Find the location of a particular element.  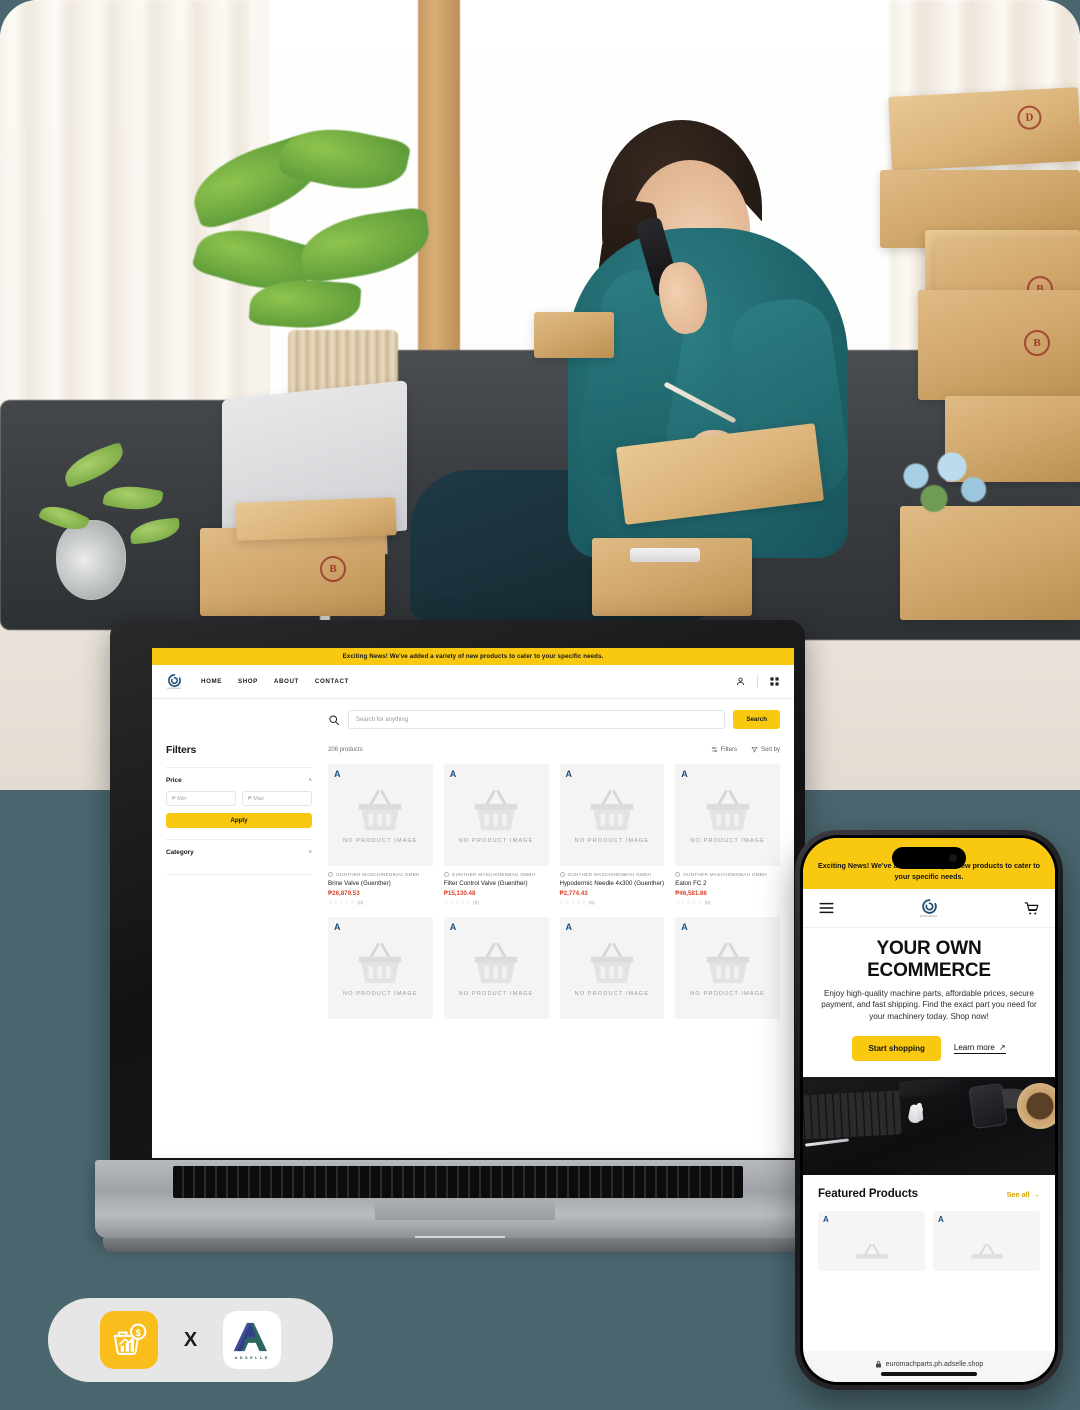

adselle-wordmark: ADSELLE is located at coordinates (252, 1357).